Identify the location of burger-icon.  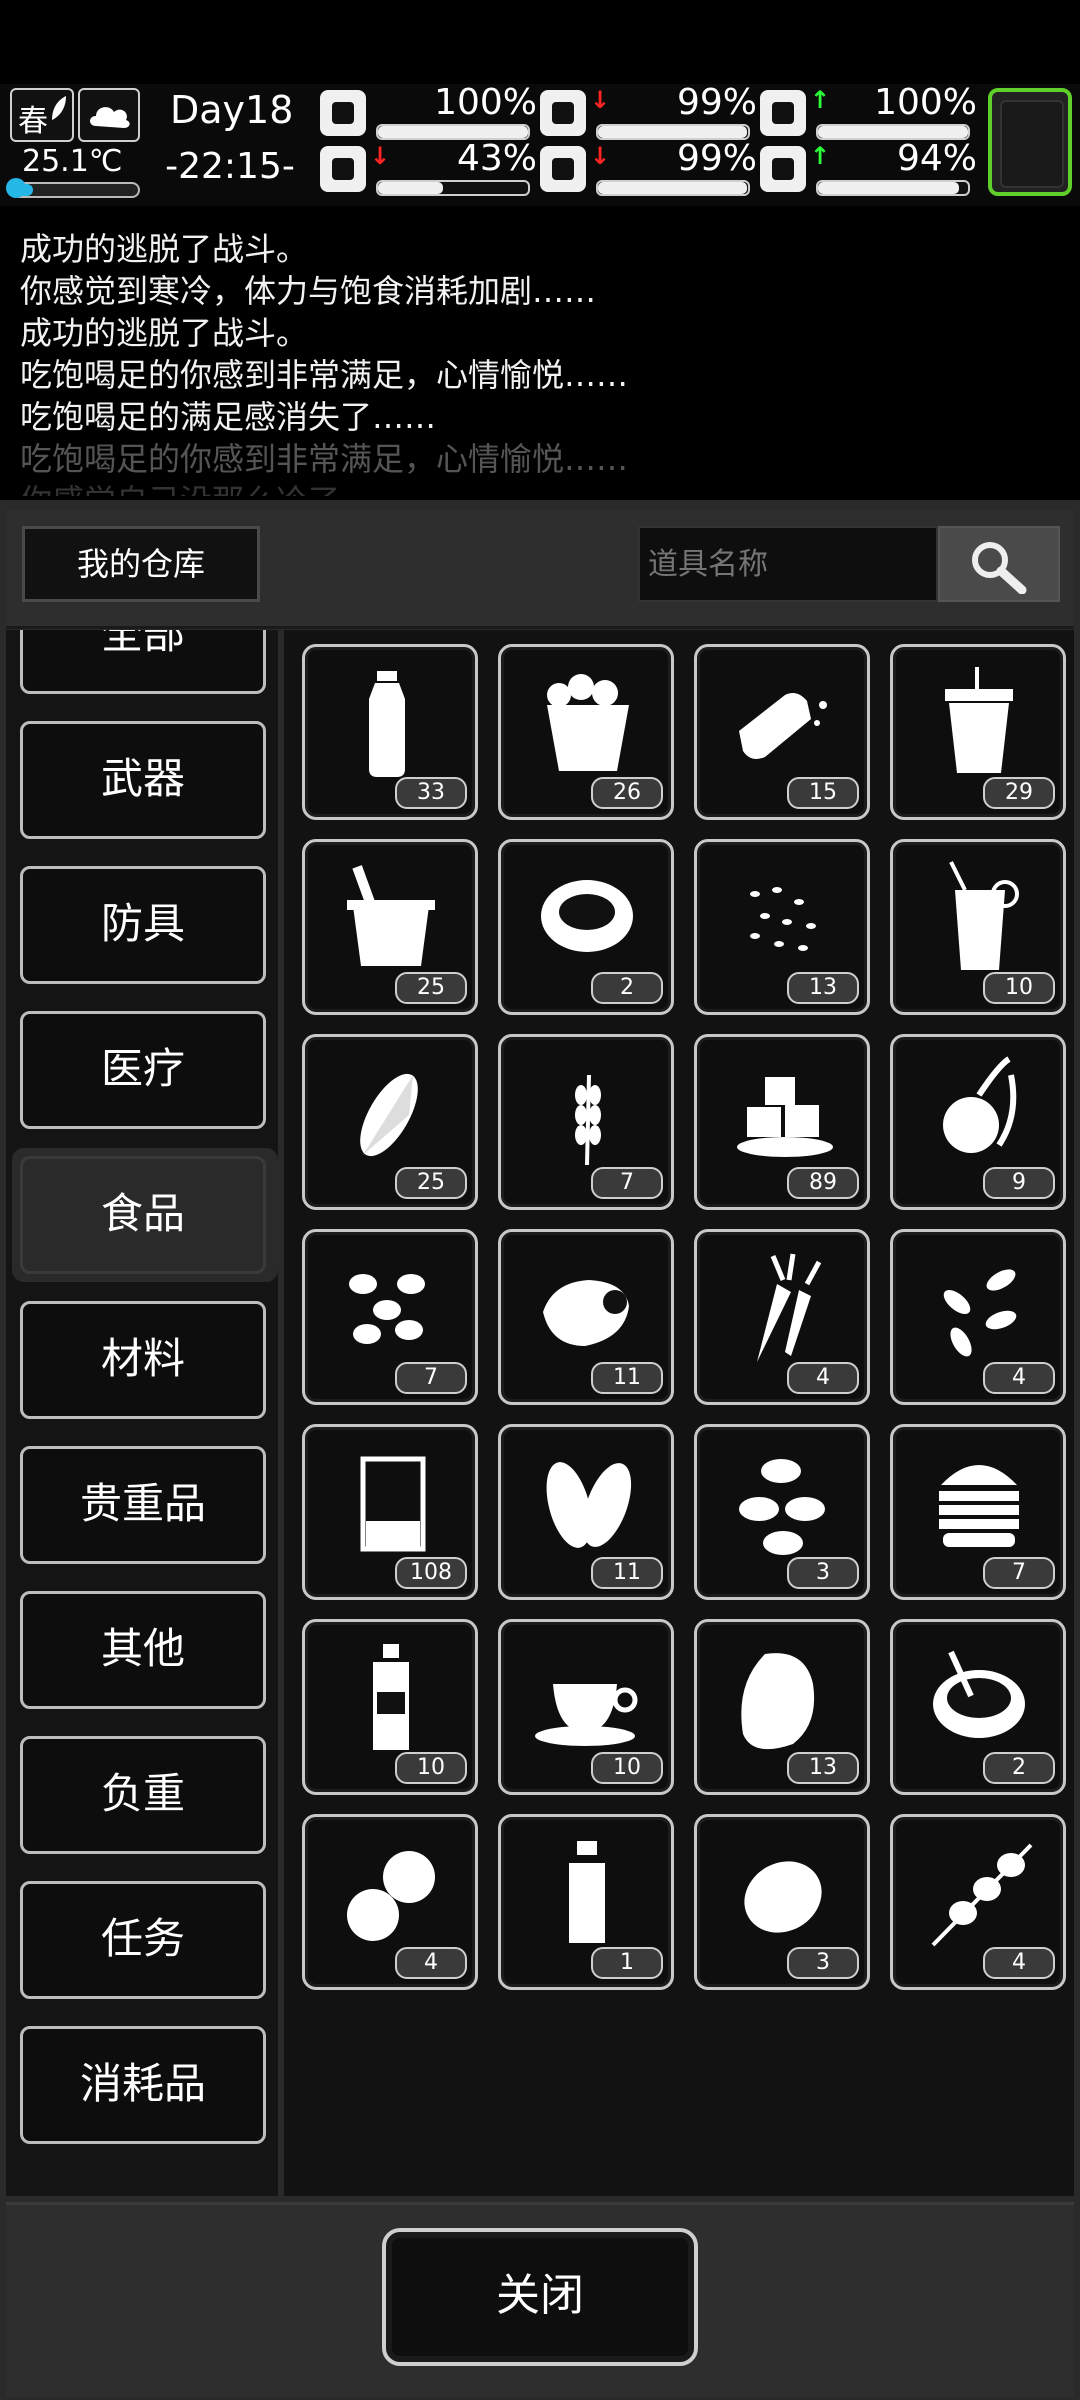
(979, 1506).